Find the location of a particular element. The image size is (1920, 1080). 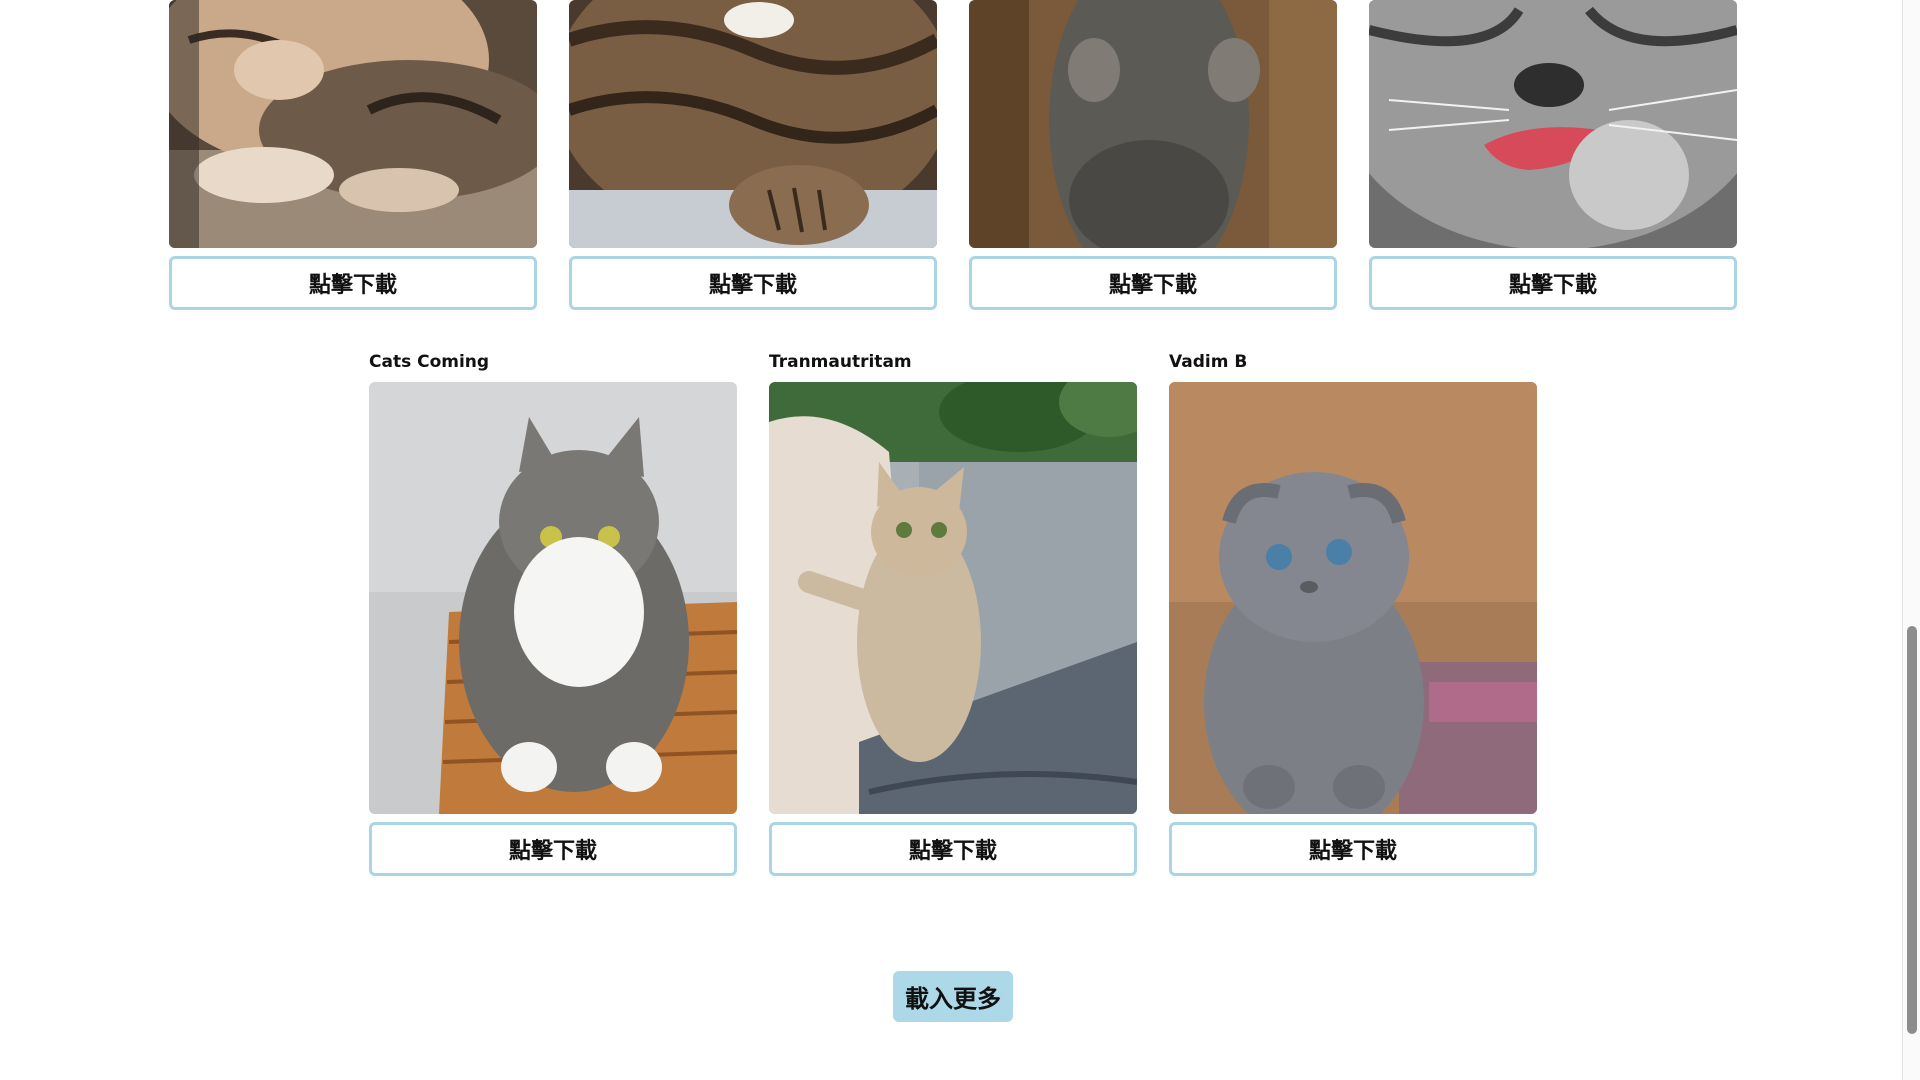

photographer-name: Vadim B is located at coordinates (1208, 362).